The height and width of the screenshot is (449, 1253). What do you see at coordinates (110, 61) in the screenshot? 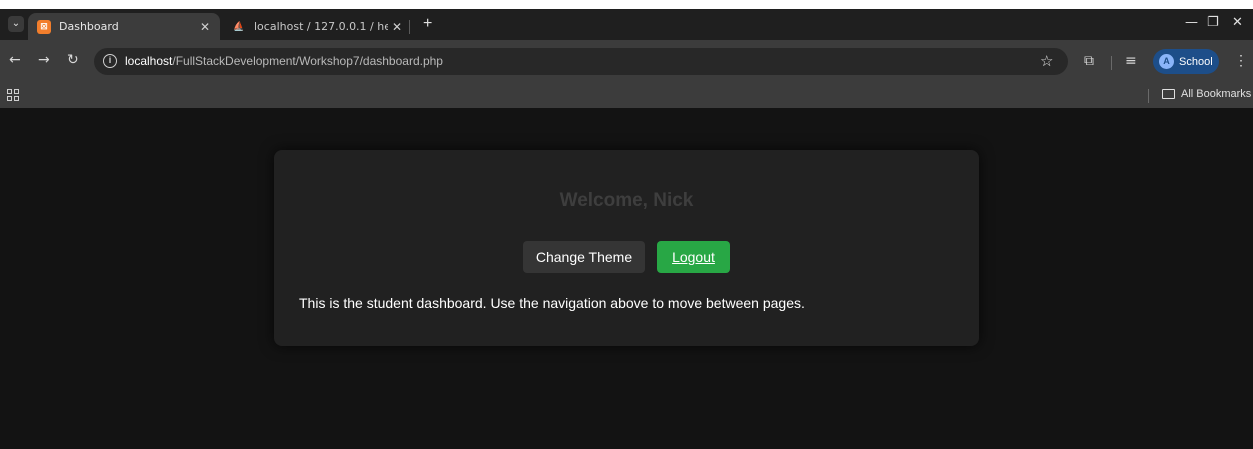
I see `site-info-icon: i` at bounding box center [110, 61].